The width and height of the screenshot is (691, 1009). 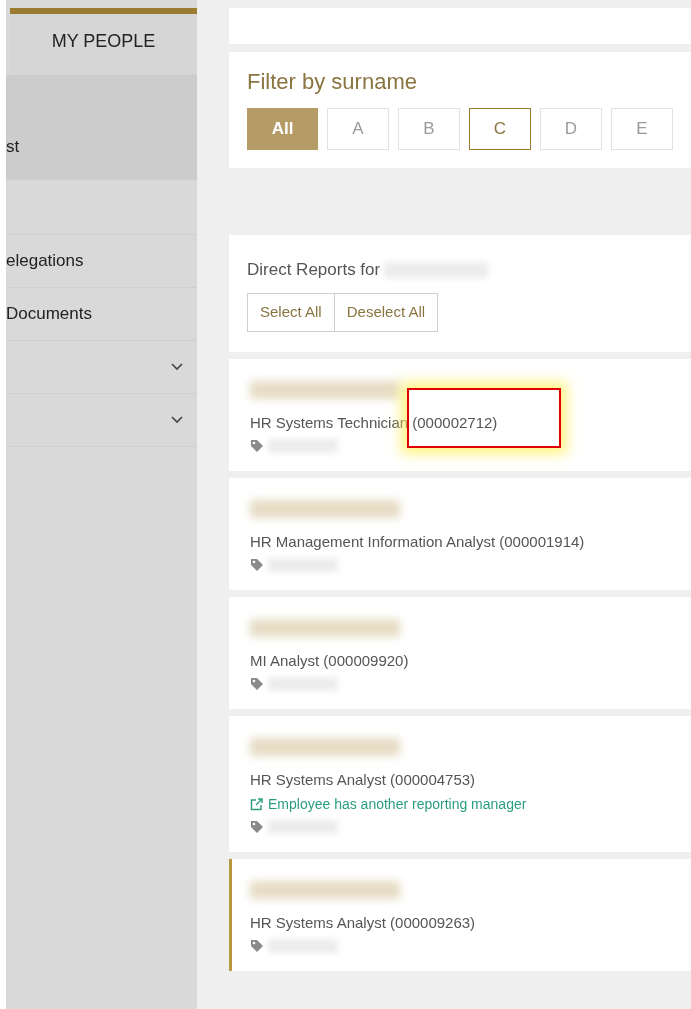 I want to click on external-link-icon, so click(x=256, y=804).